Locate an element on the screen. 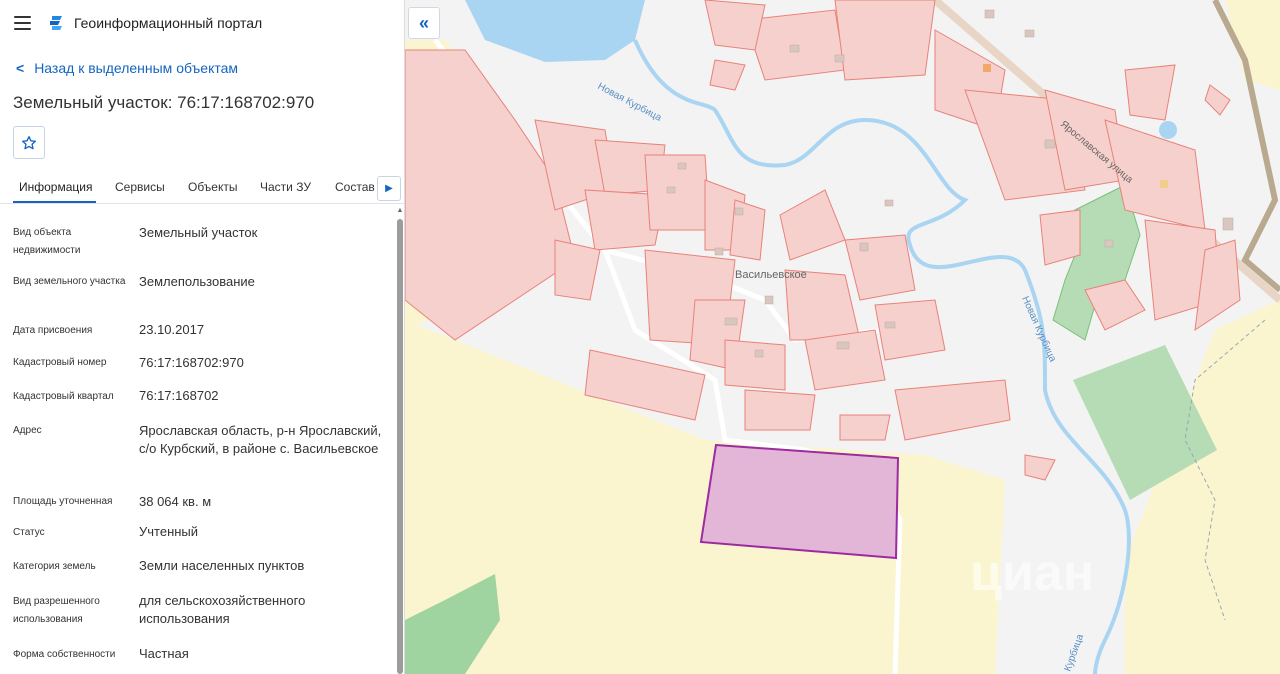  scroll-thumb is located at coordinates (400, 446).